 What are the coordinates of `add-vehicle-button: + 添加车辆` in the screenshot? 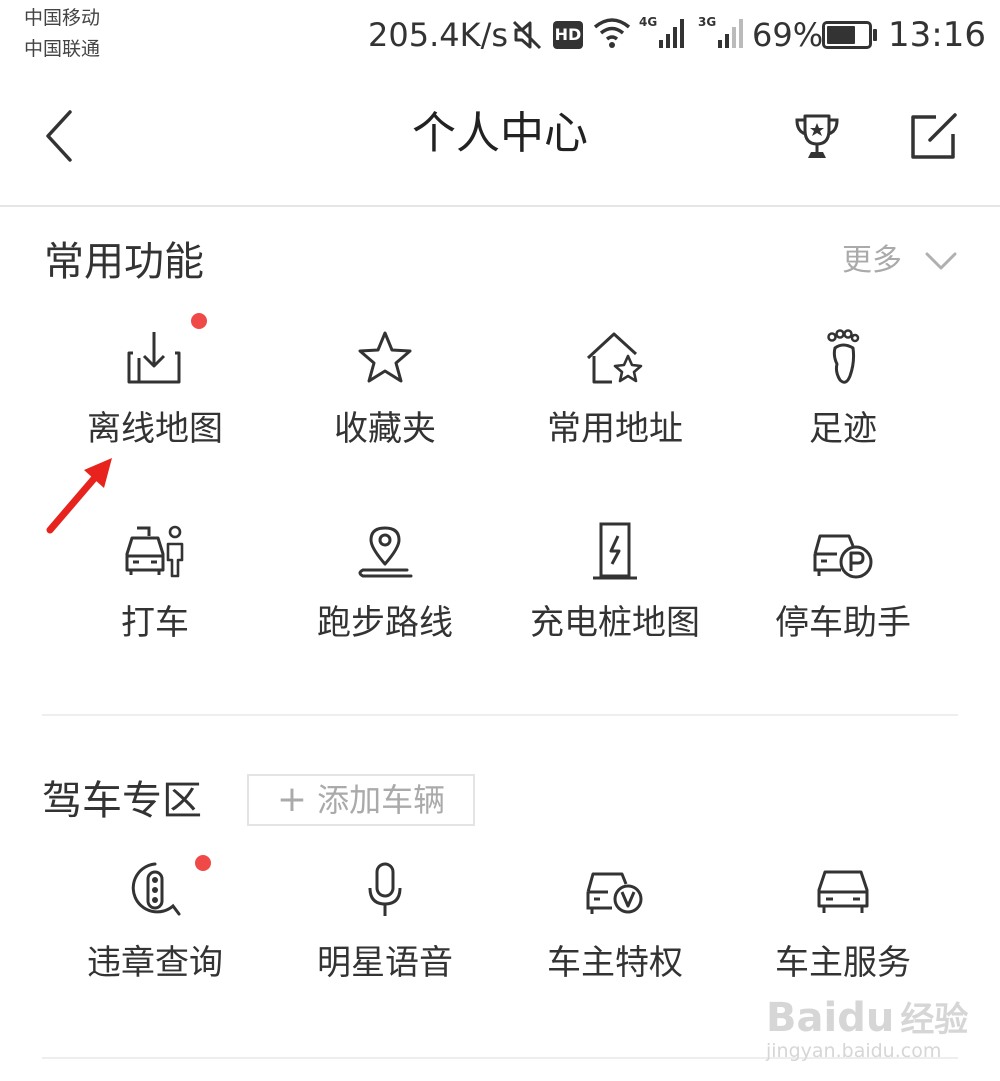 It's located at (361, 800).